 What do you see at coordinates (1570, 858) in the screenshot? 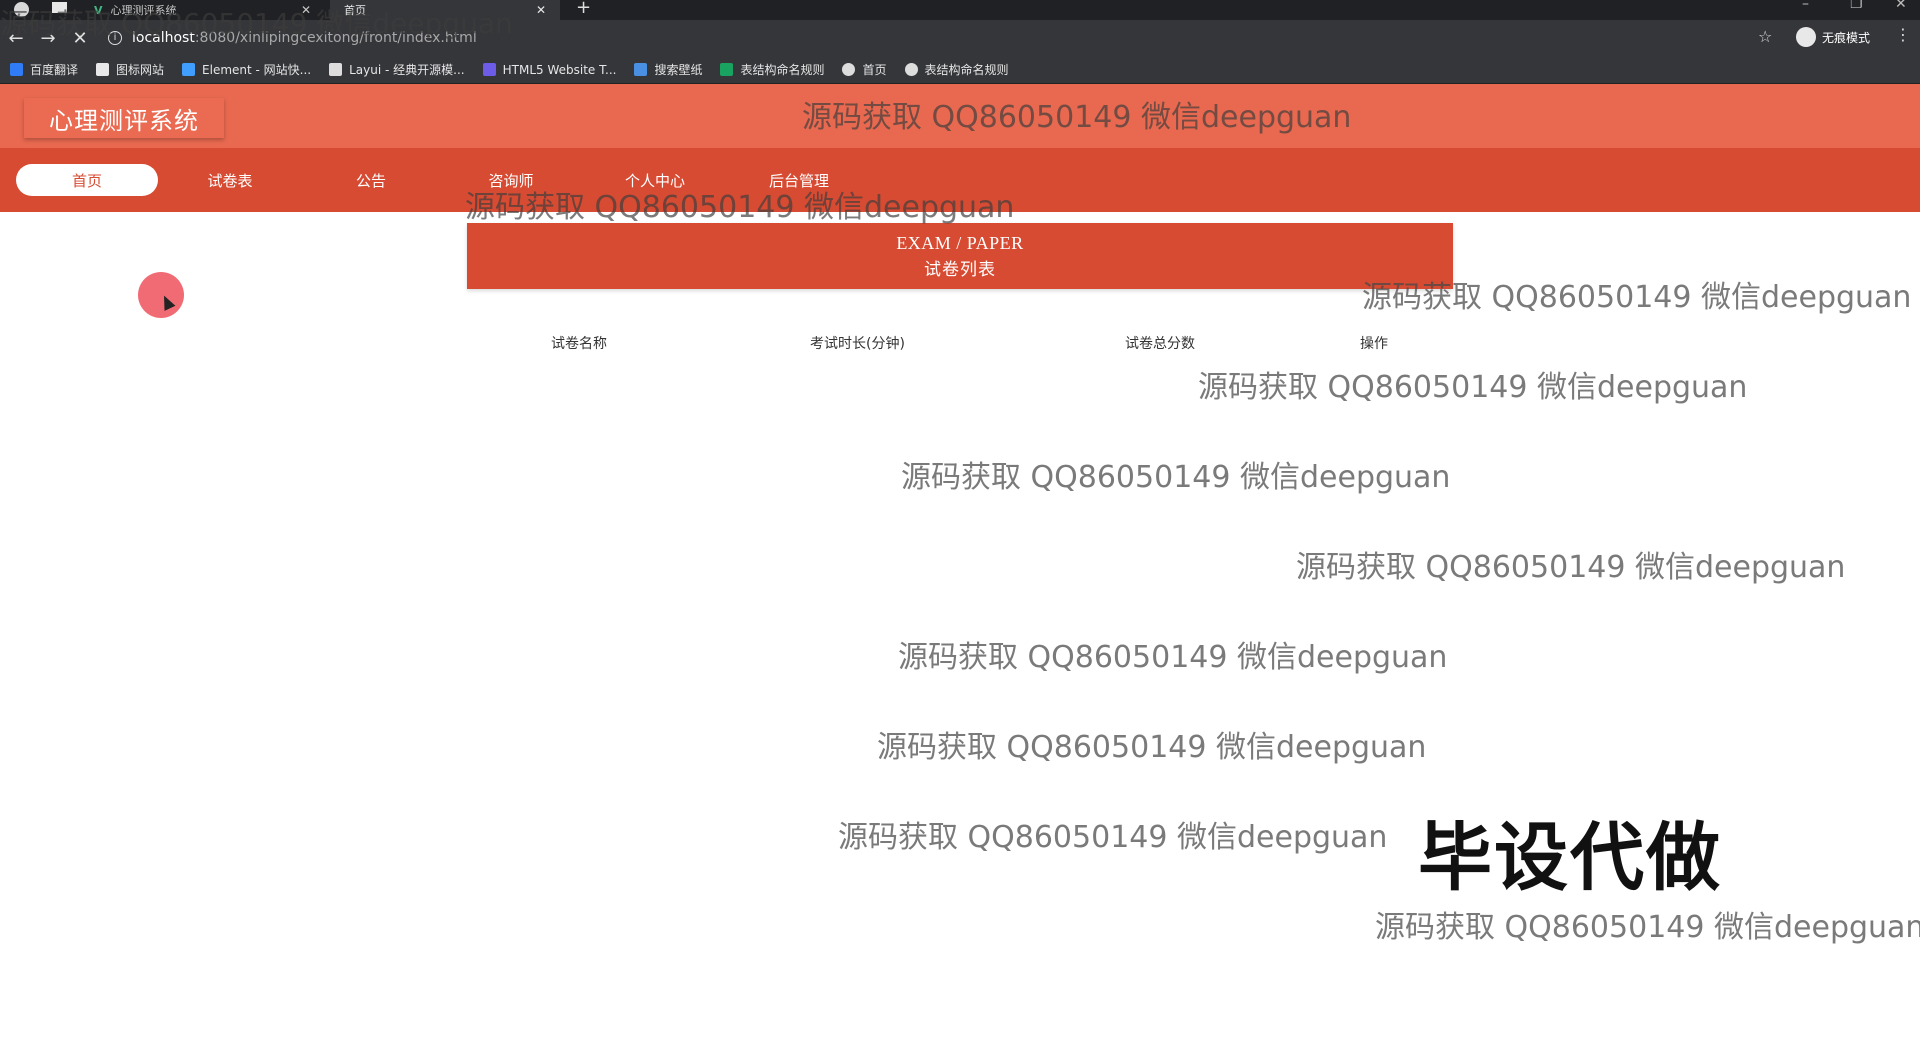
I see `watermark-stamp: 毕设代做` at bounding box center [1570, 858].